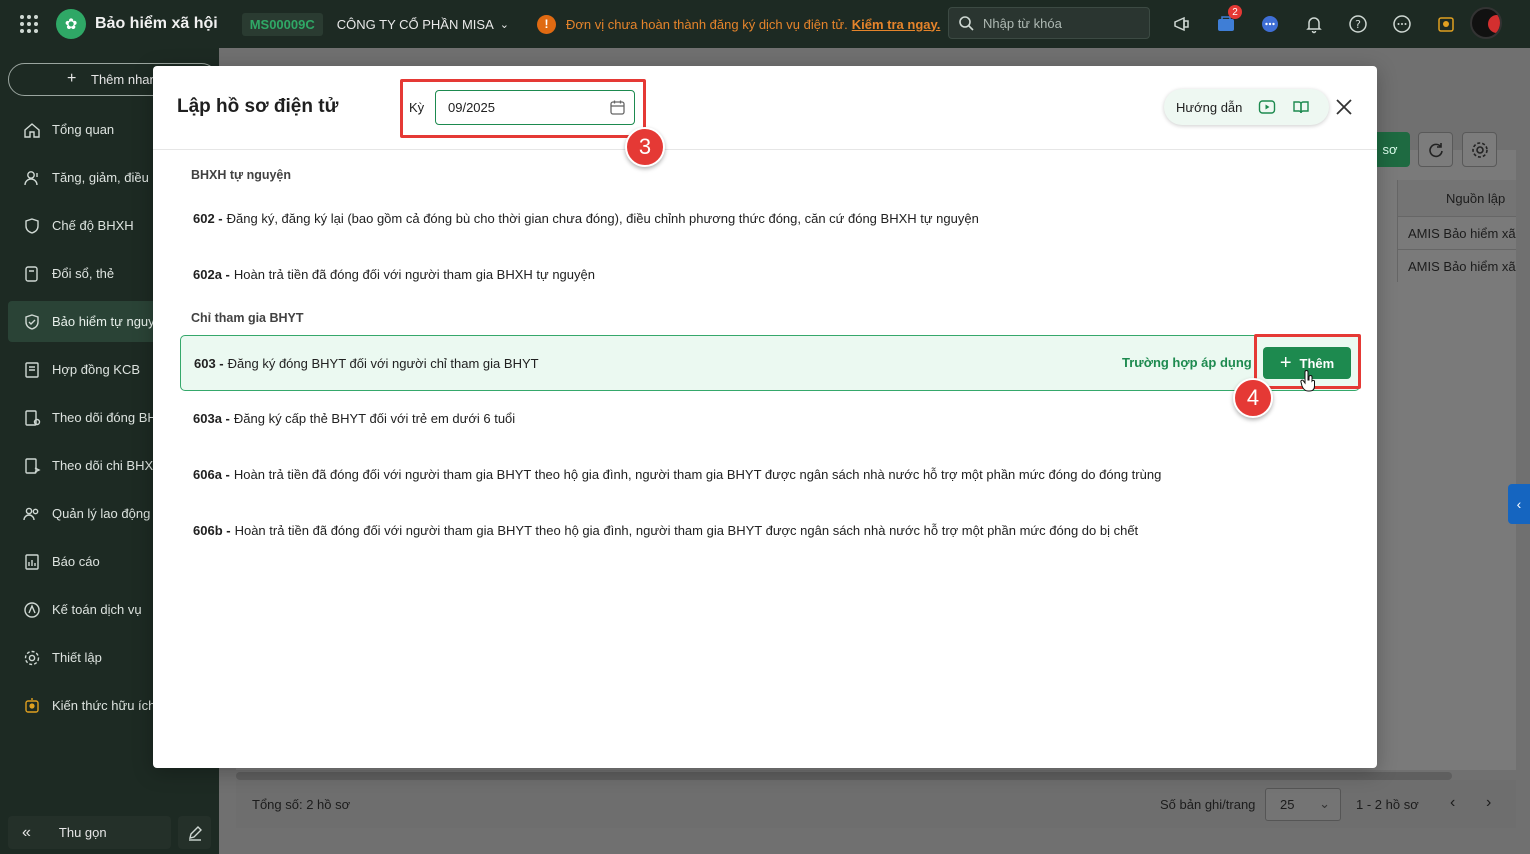  Describe the element at coordinates (1308, 382) in the screenshot. I see `hand-cursor-icon` at that location.